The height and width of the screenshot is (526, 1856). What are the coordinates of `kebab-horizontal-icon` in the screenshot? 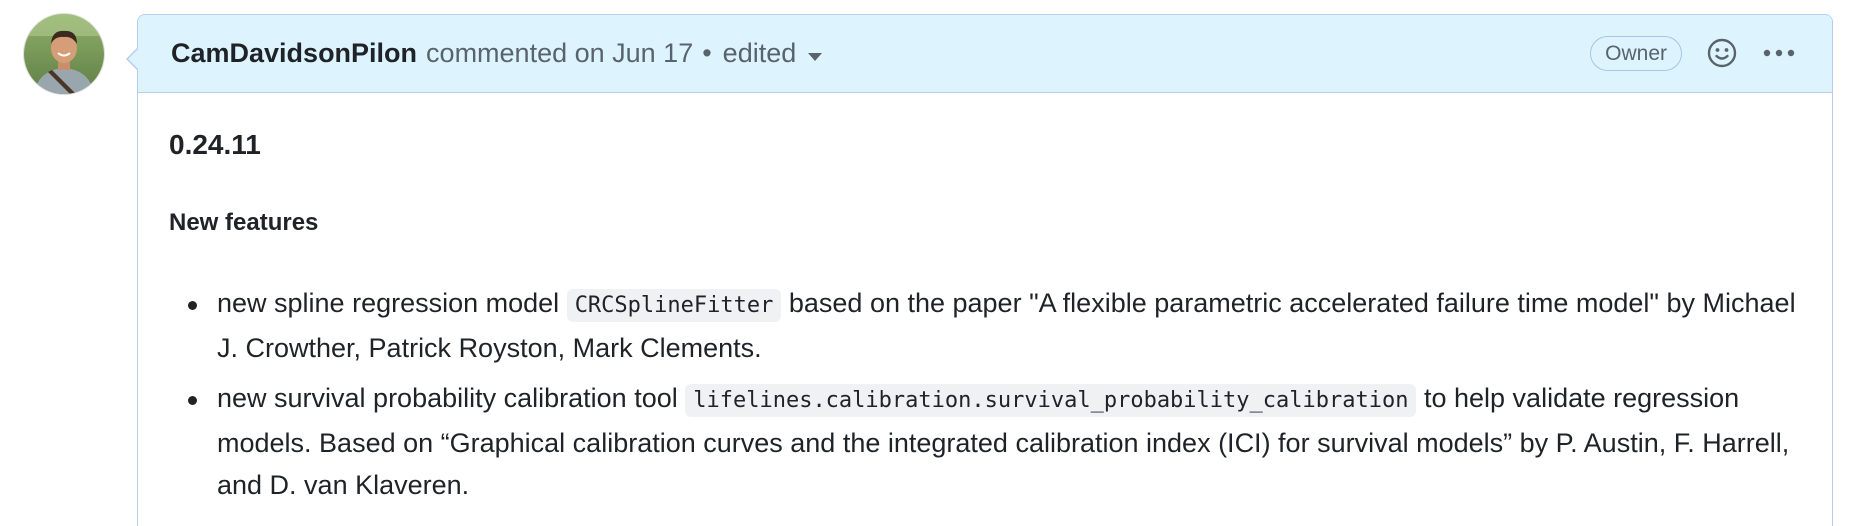 It's located at (1779, 53).